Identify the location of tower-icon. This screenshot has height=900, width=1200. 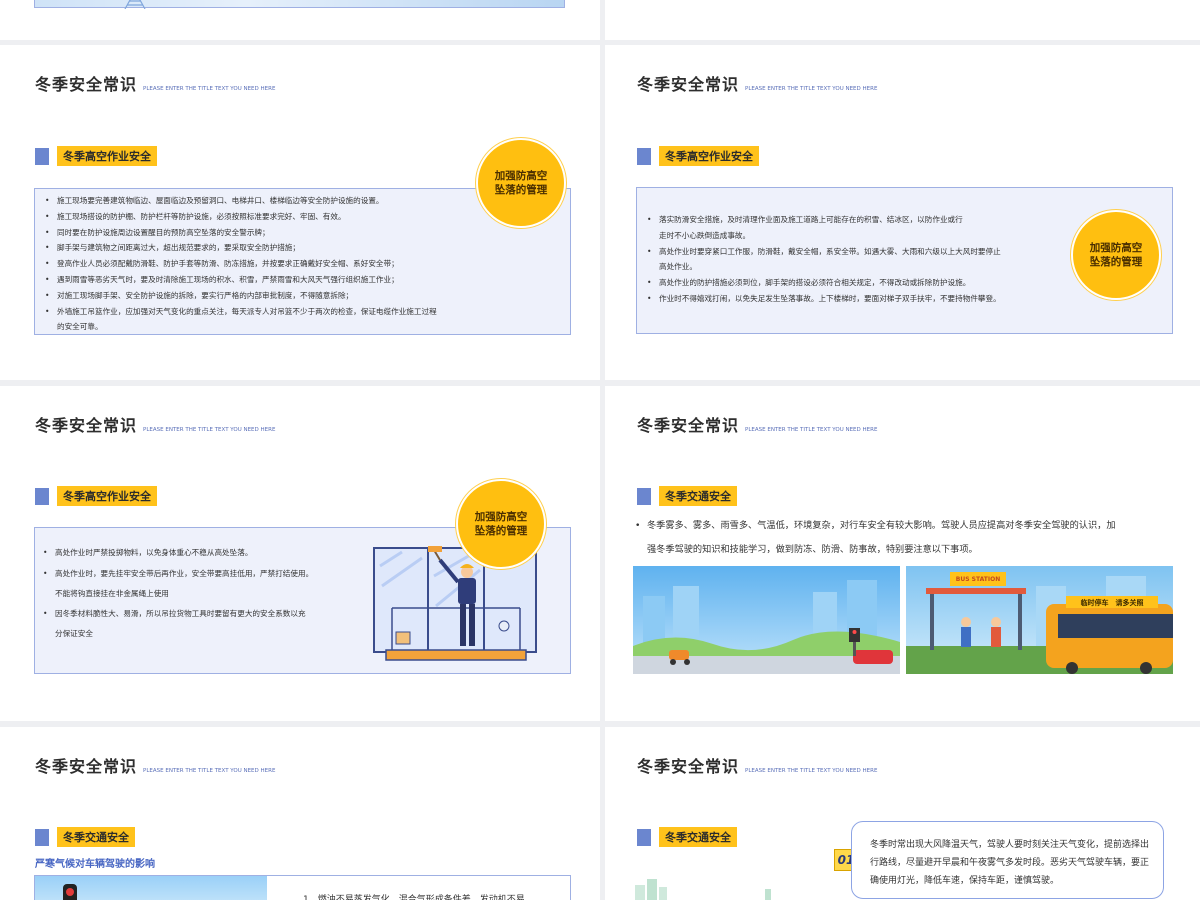
(135, 4).